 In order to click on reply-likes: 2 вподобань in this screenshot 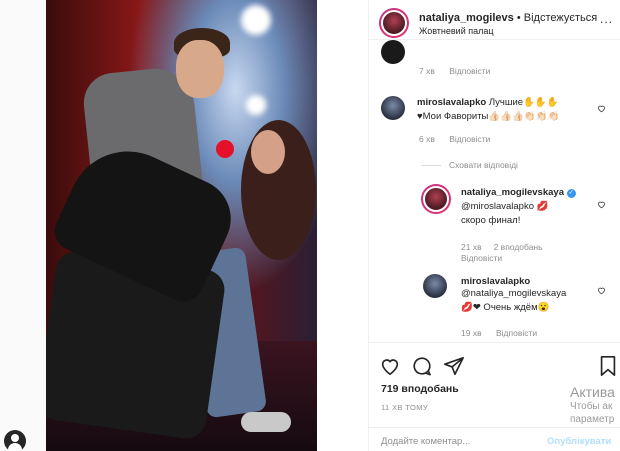, I will do `click(518, 247)`.